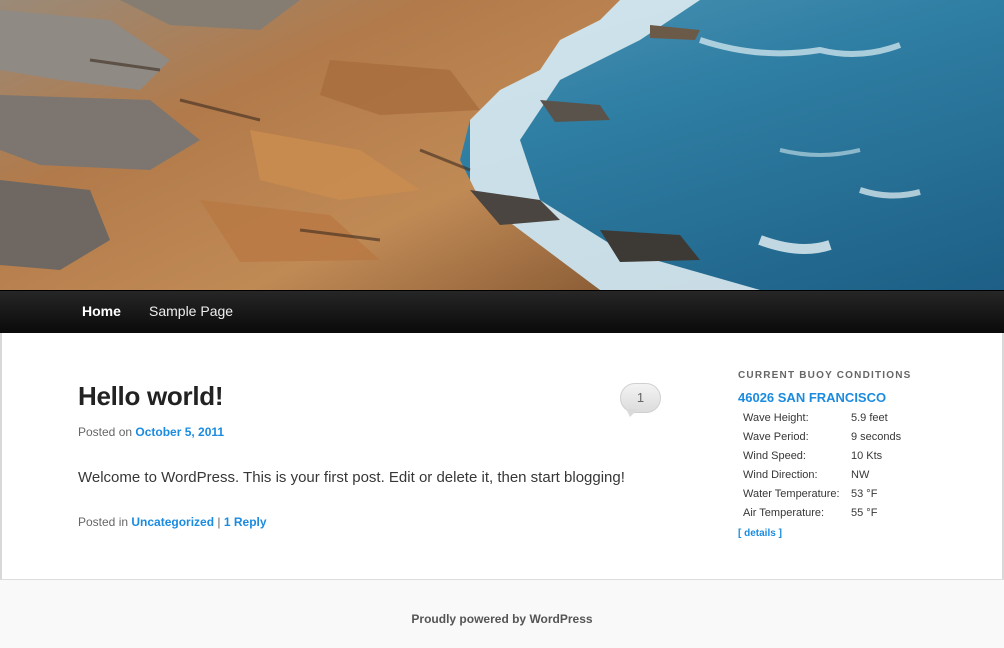 This screenshot has width=1004, height=648. Describe the element at coordinates (191, 311) in the screenshot. I see `nav-item-sample-page: Sample Page` at that location.